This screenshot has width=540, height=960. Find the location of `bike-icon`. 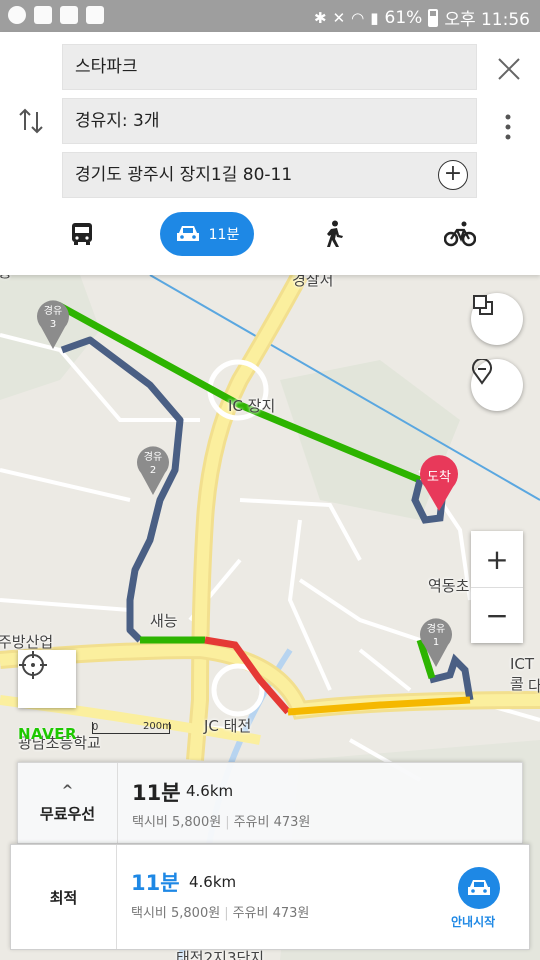

bike-icon is located at coordinates (460, 234).